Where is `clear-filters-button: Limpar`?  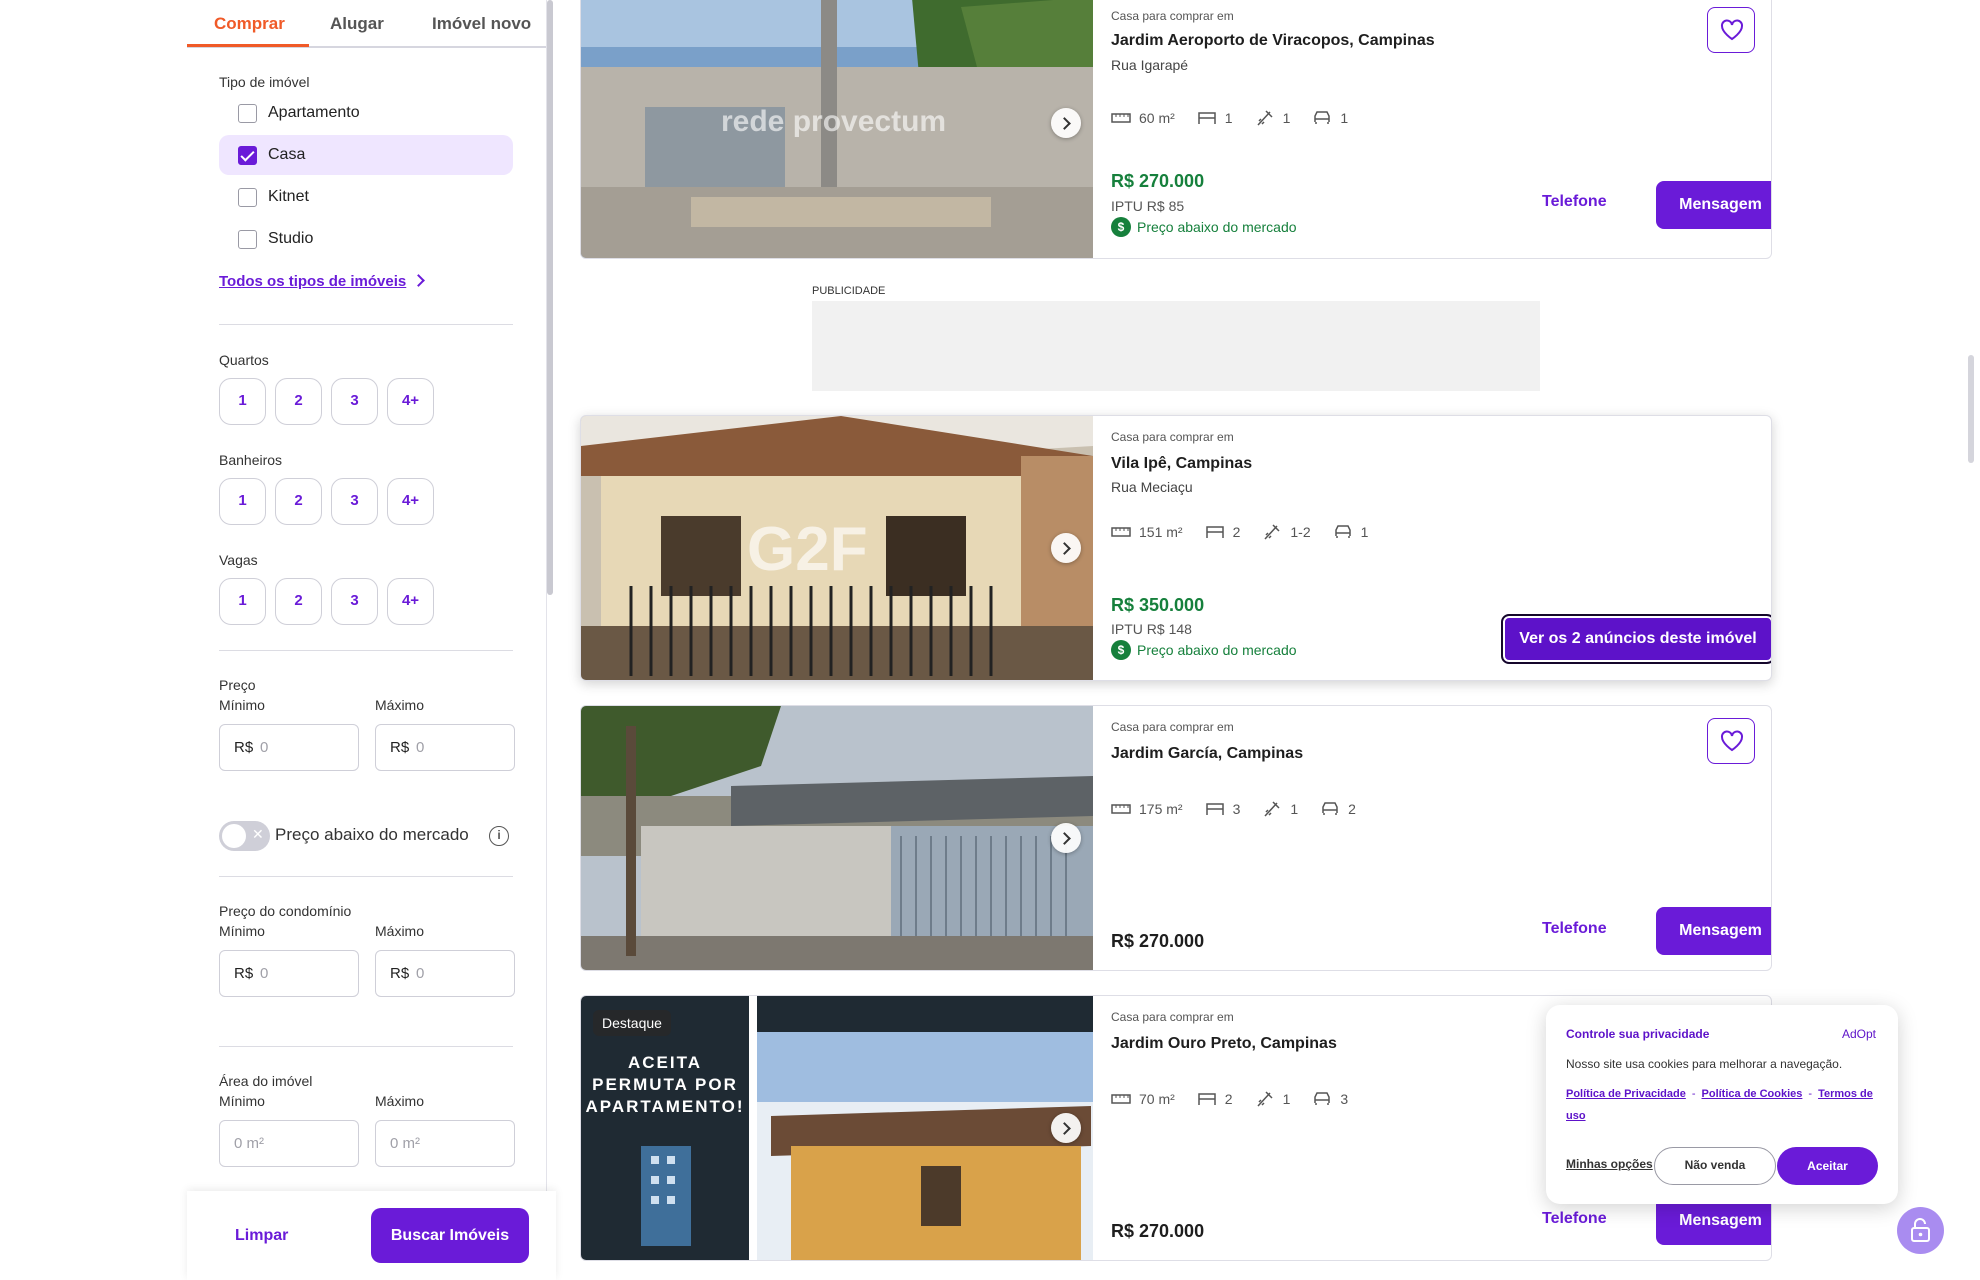 clear-filters-button: Limpar is located at coordinates (261, 1236).